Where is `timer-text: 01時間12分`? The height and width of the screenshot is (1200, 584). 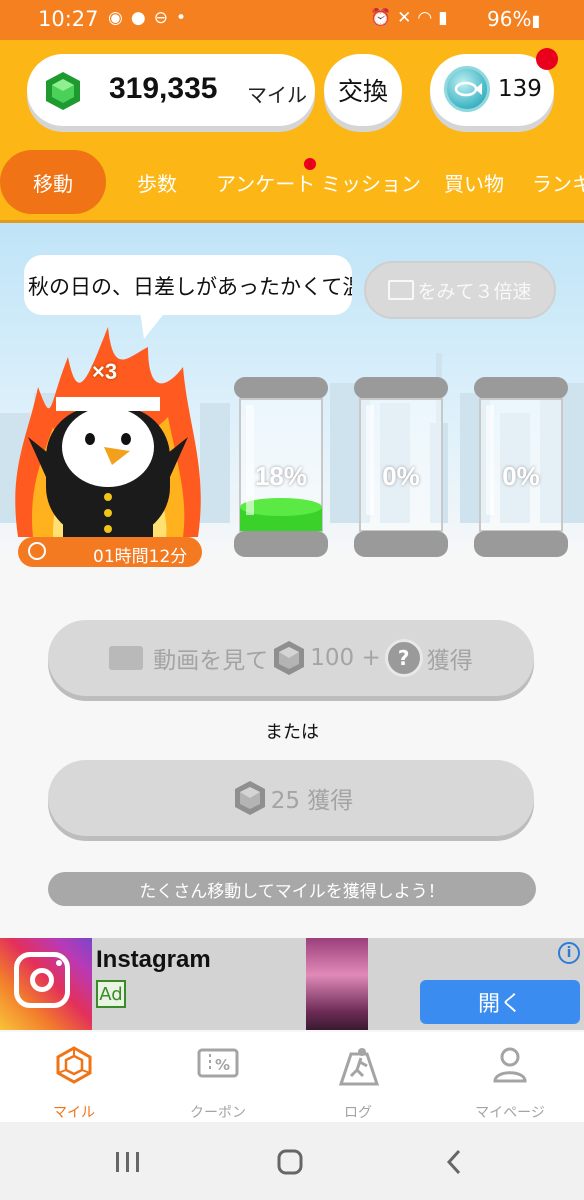 timer-text: 01時間12分 is located at coordinates (140, 557).